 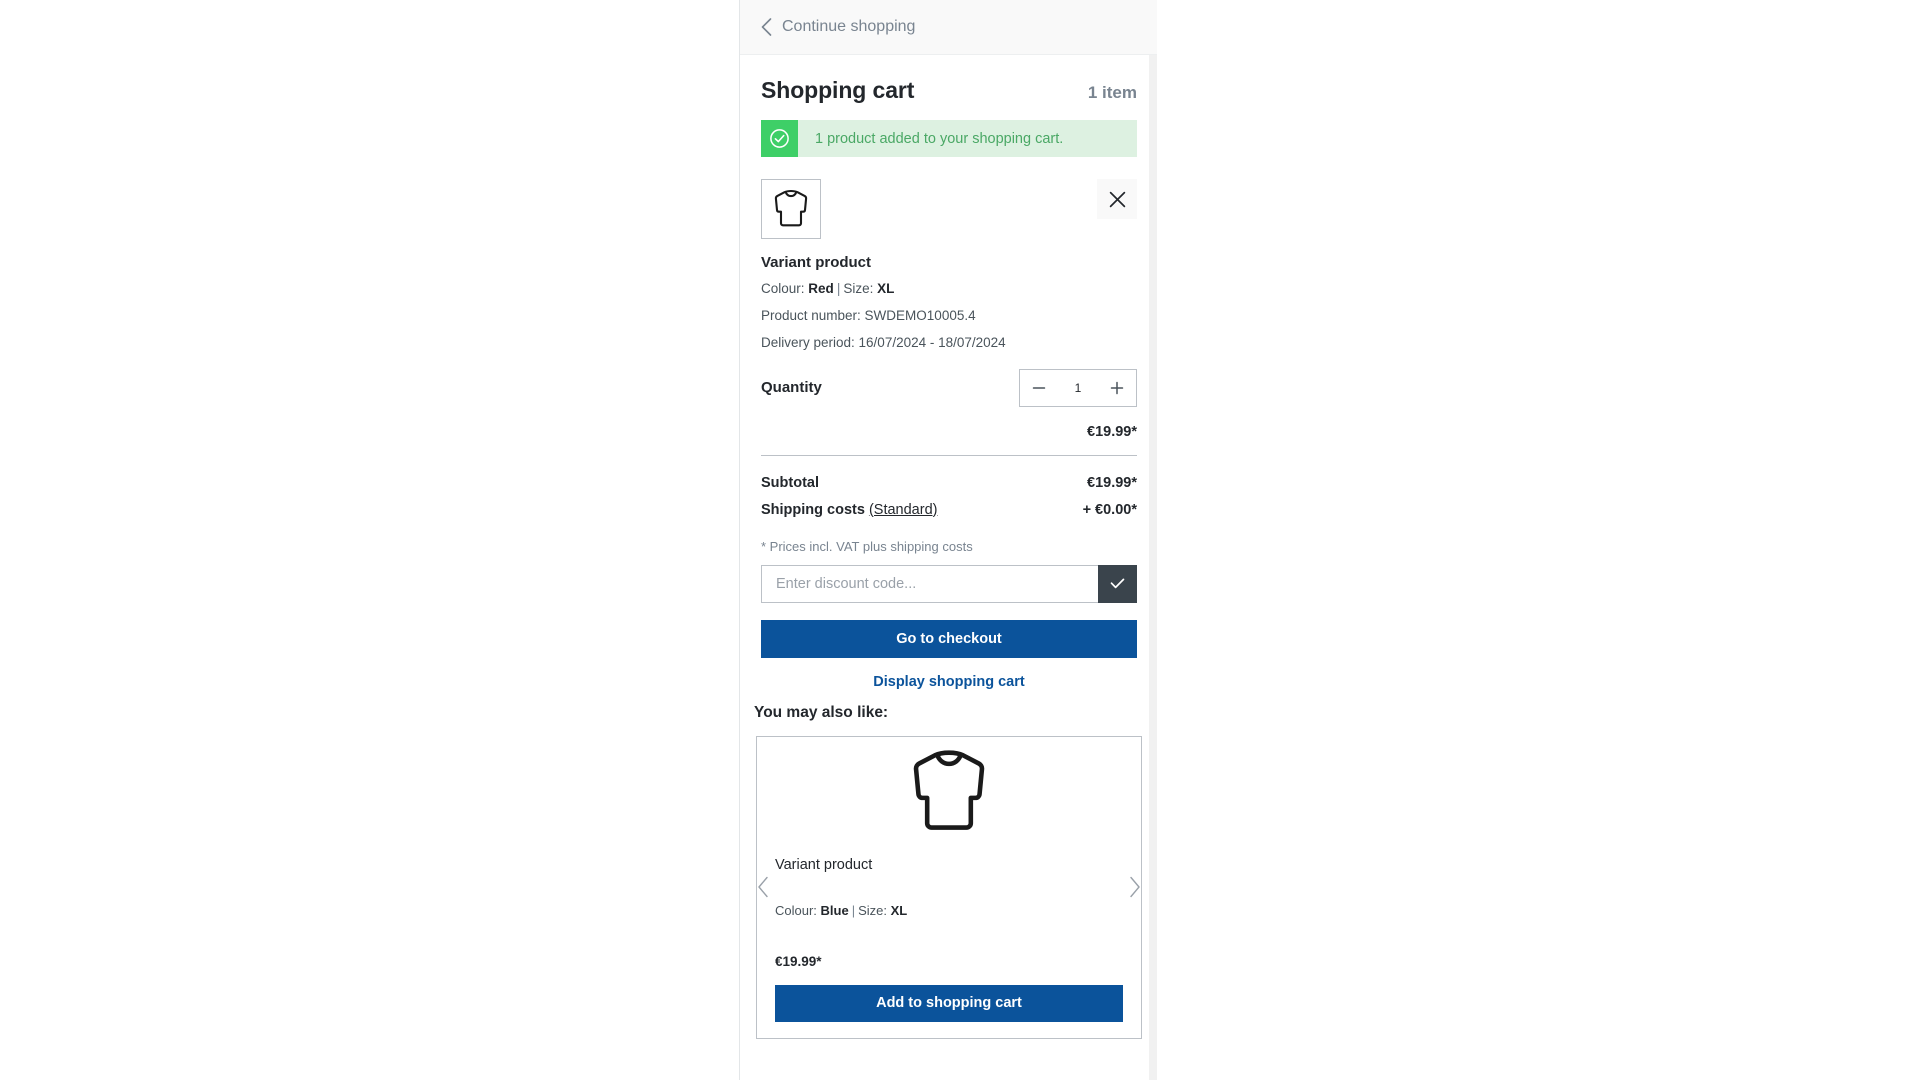 I want to click on variant-size-value: XL, so click(x=886, y=288).